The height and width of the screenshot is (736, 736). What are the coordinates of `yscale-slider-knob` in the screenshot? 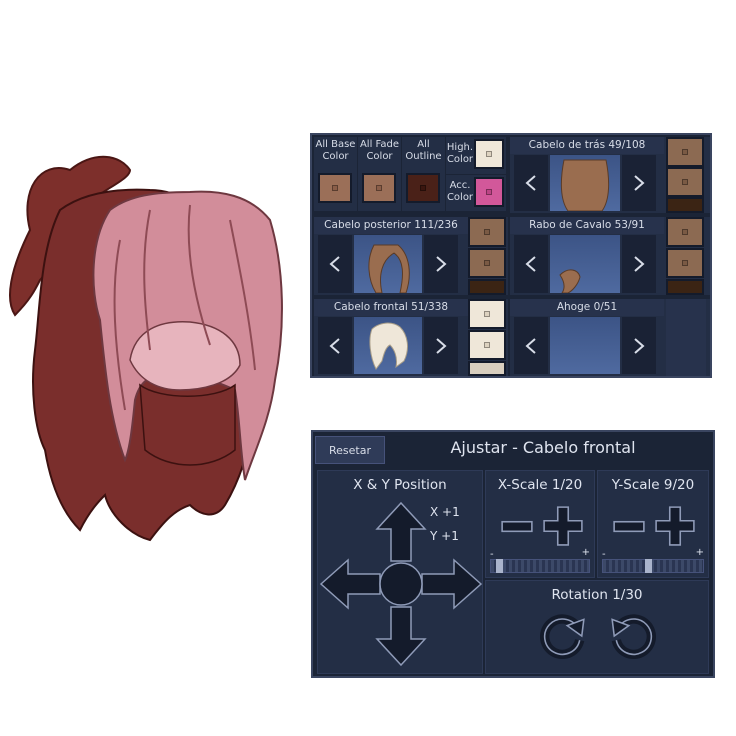 It's located at (648, 566).